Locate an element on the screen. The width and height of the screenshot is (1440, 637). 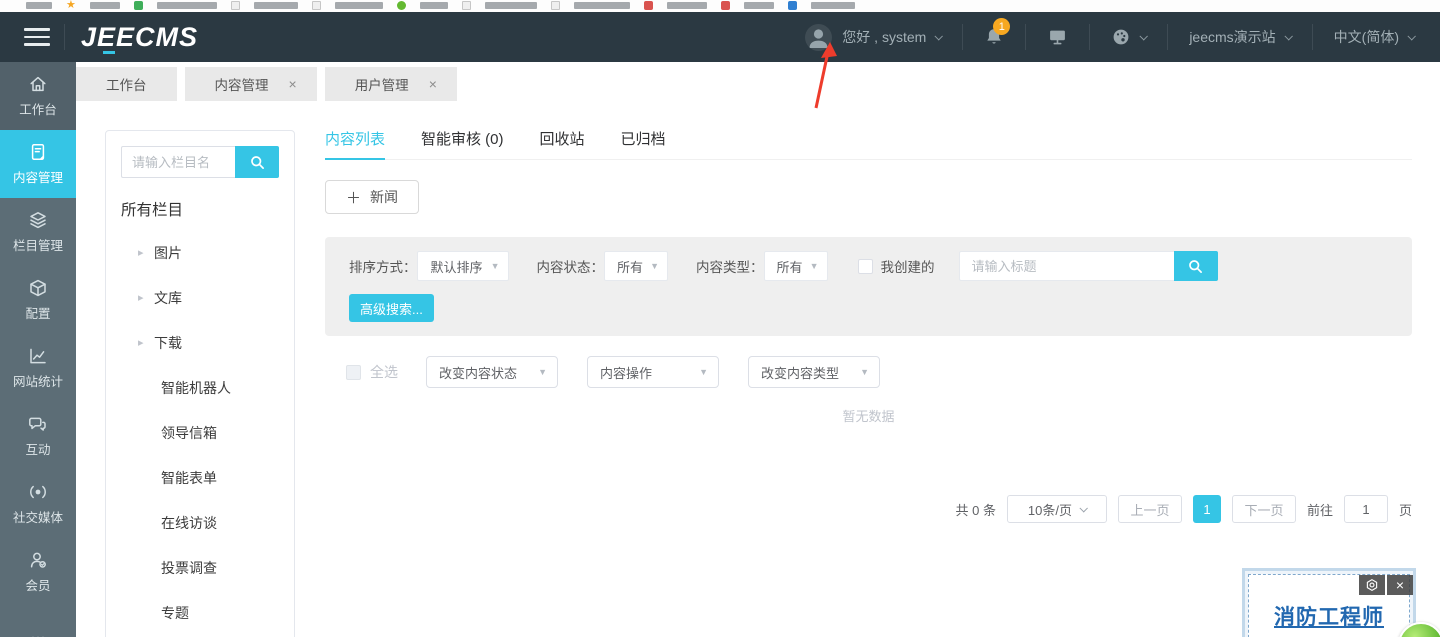
ad-settings-button is located at coordinates (1372, 585).